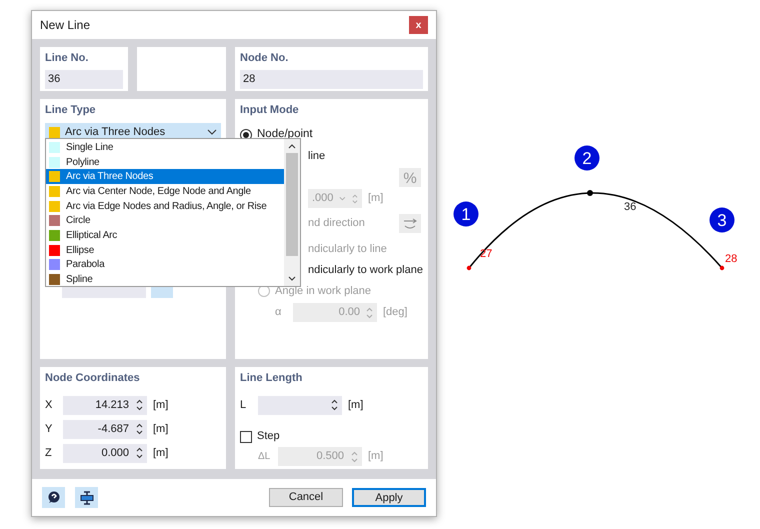  I want to click on option-label: ndicularly to work plane, so click(365, 270).